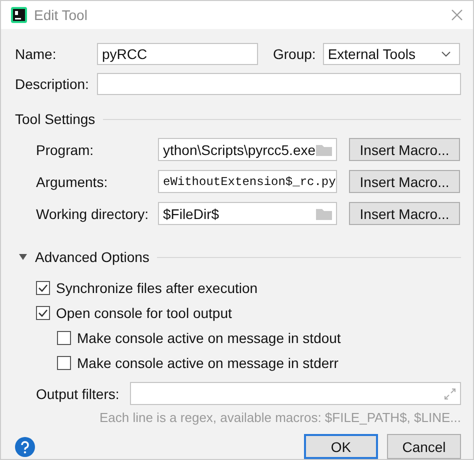 Image resolution: width=474 pixels, height=460 pixels. Describe the element at coordinates (157, 288) in the screenshot. I see `checkbox-label: Synchronize files after execution` at that location.